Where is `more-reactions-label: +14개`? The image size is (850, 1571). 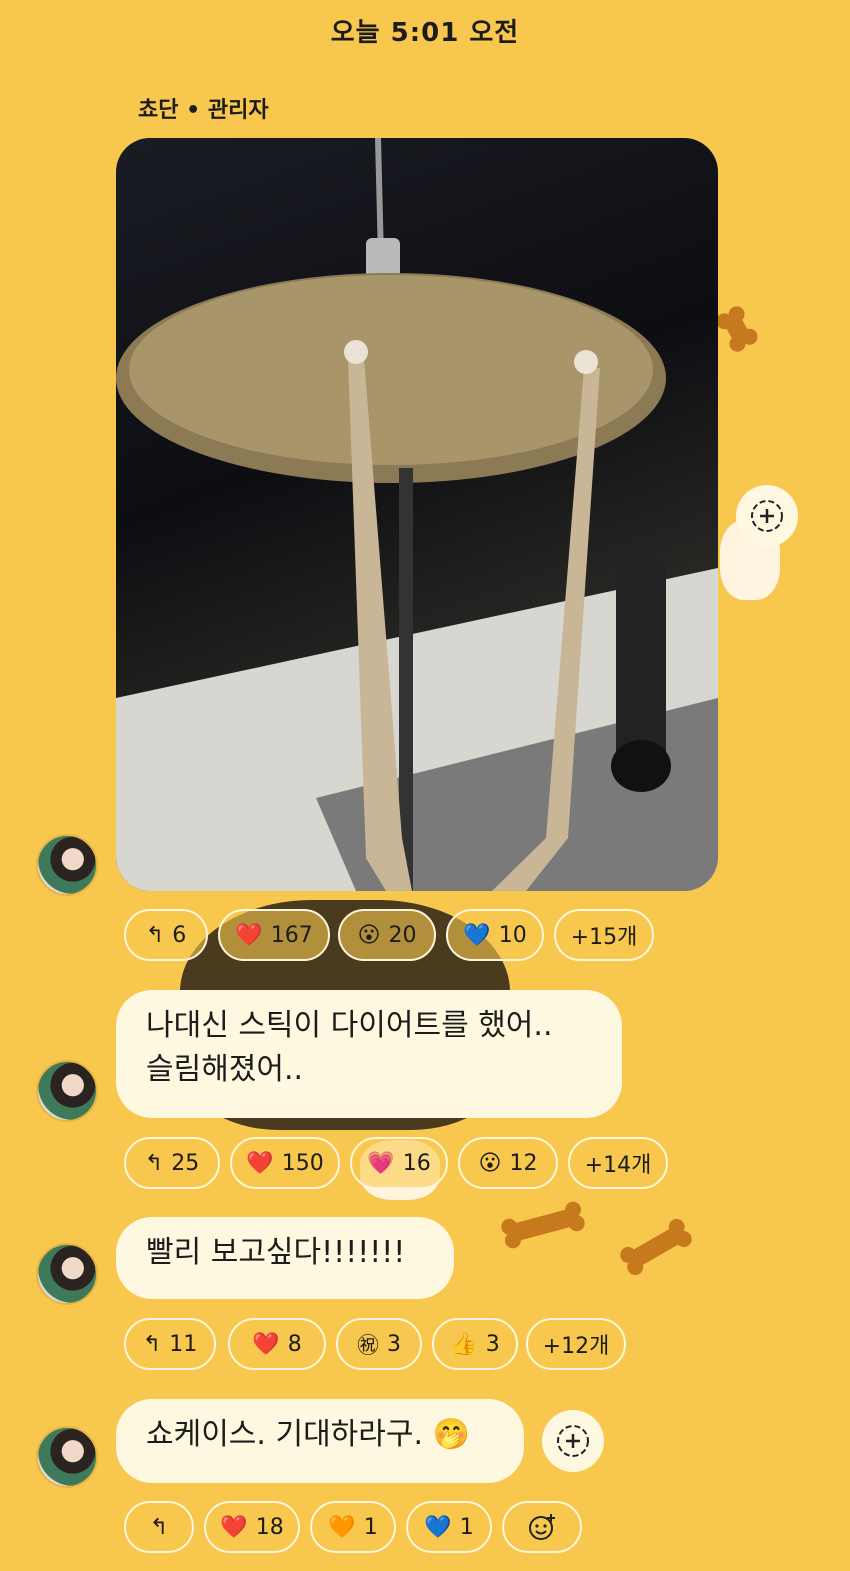
more-reactions-label: +14개 is located at coordinates (618, 1165).